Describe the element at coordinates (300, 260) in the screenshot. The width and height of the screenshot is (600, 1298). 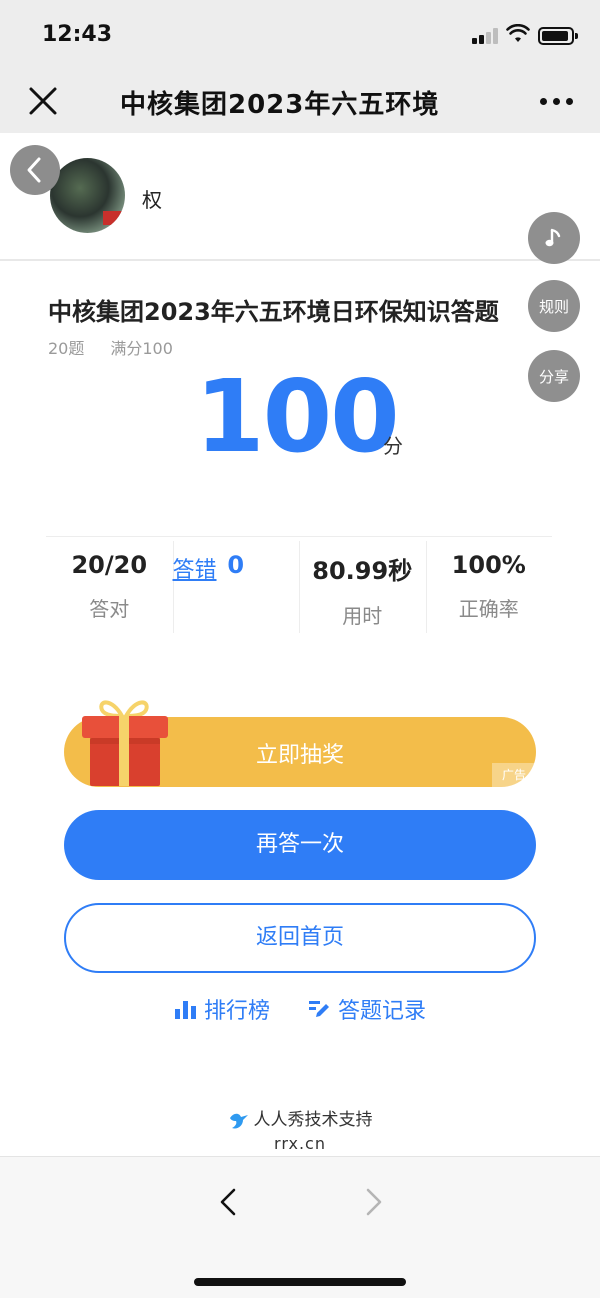
I see `divider` at that location.